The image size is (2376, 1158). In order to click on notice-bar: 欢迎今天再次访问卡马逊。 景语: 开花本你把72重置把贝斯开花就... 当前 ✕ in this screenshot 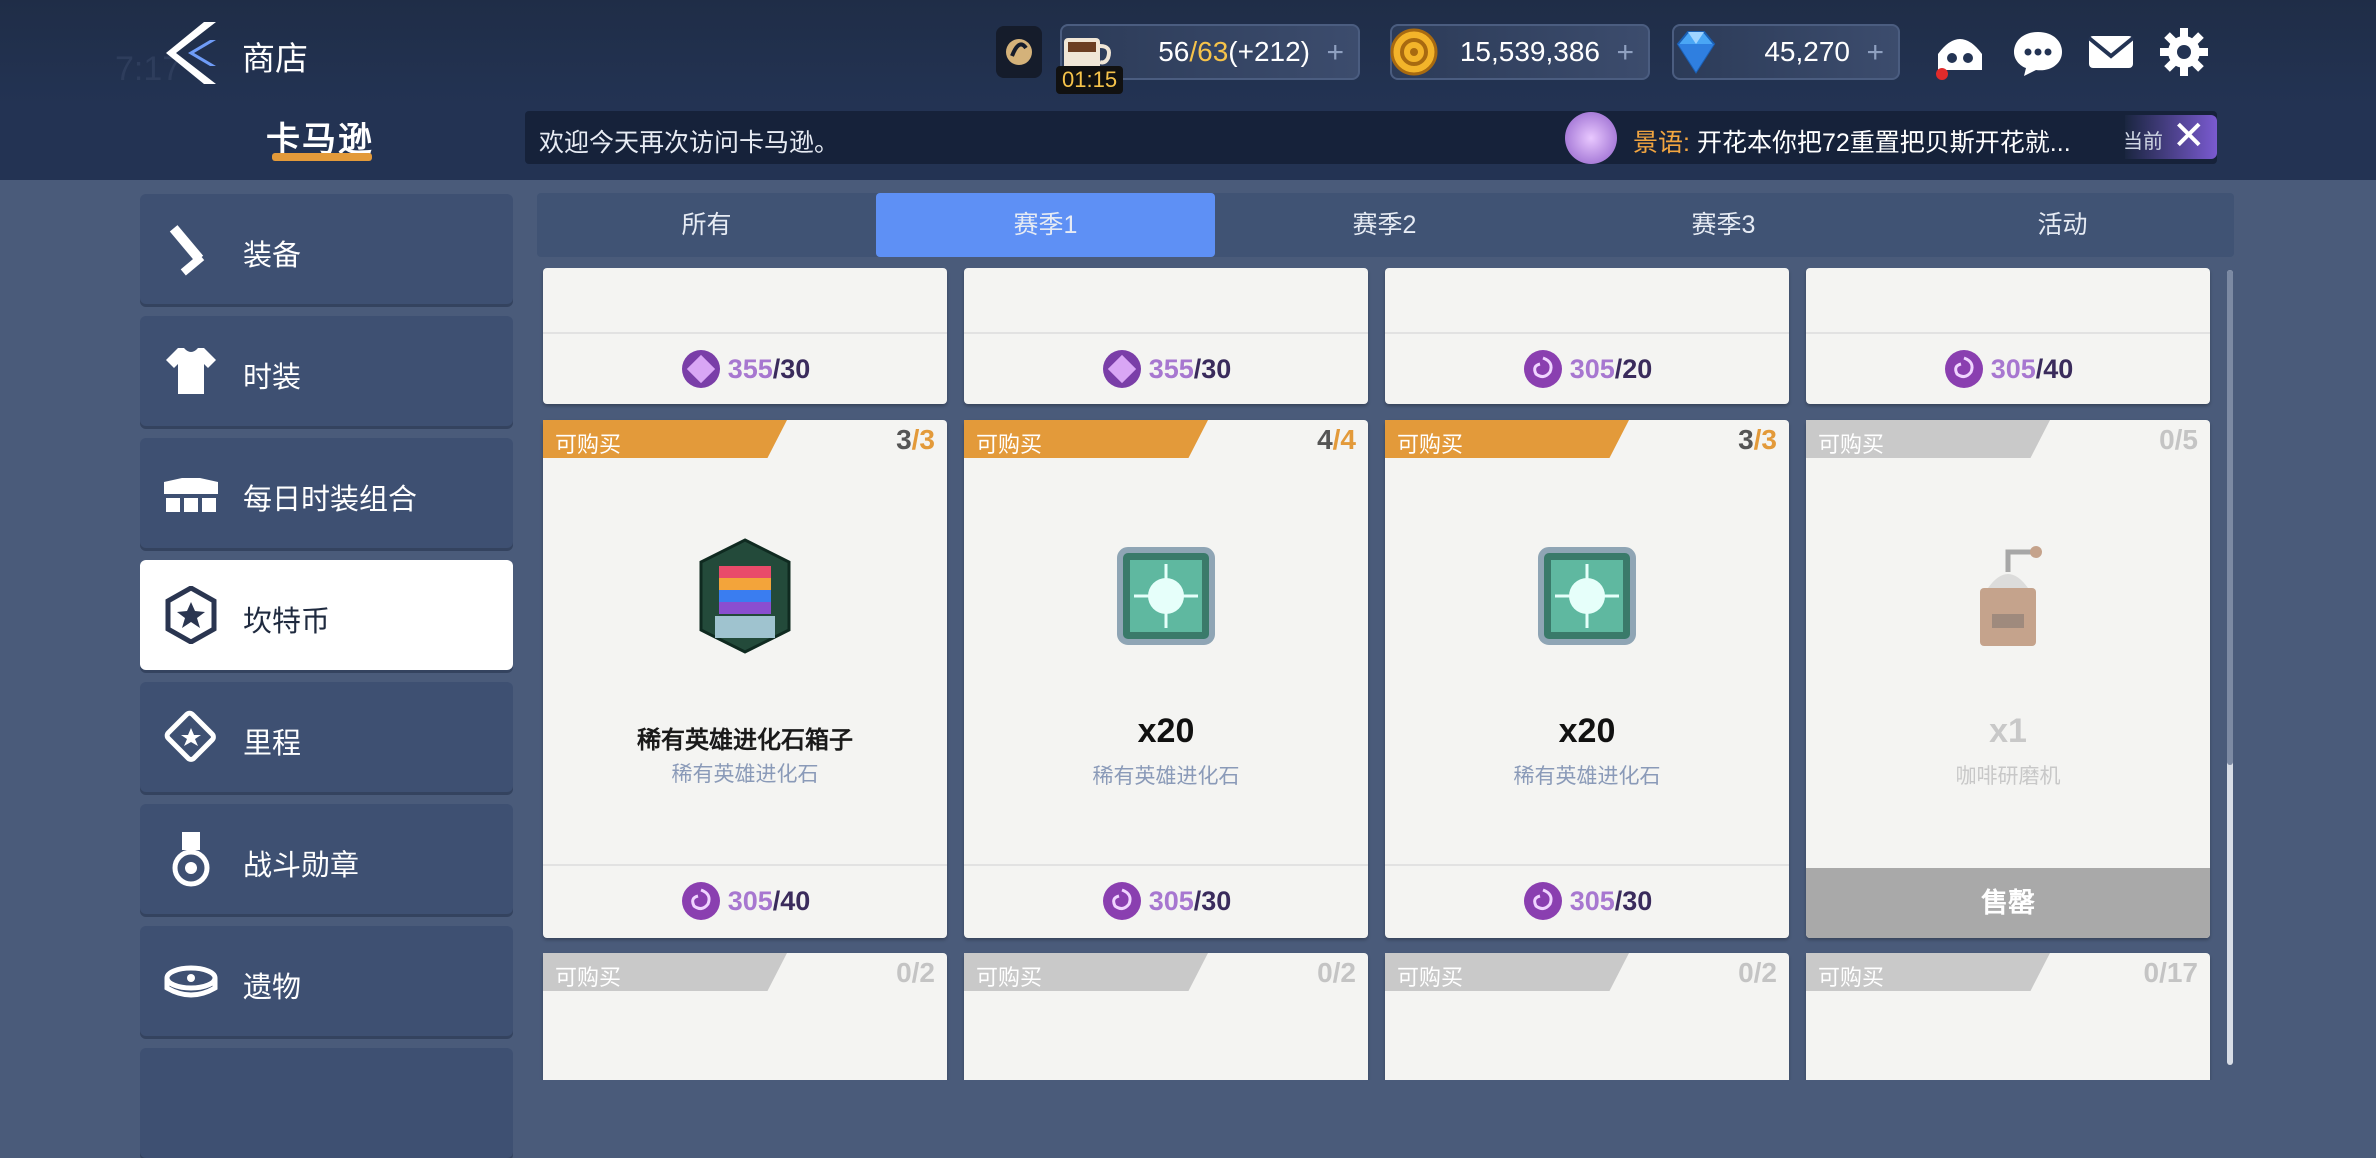, I will do `click(1371, 137)`.